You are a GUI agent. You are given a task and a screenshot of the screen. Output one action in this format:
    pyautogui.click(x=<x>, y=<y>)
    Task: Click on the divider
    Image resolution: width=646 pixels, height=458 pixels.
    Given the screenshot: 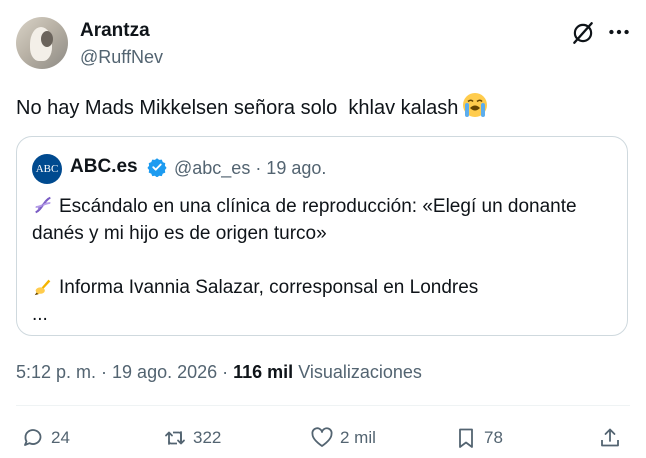 What is the action you would take?
    pyautogui.click(x=323, y=405)
    